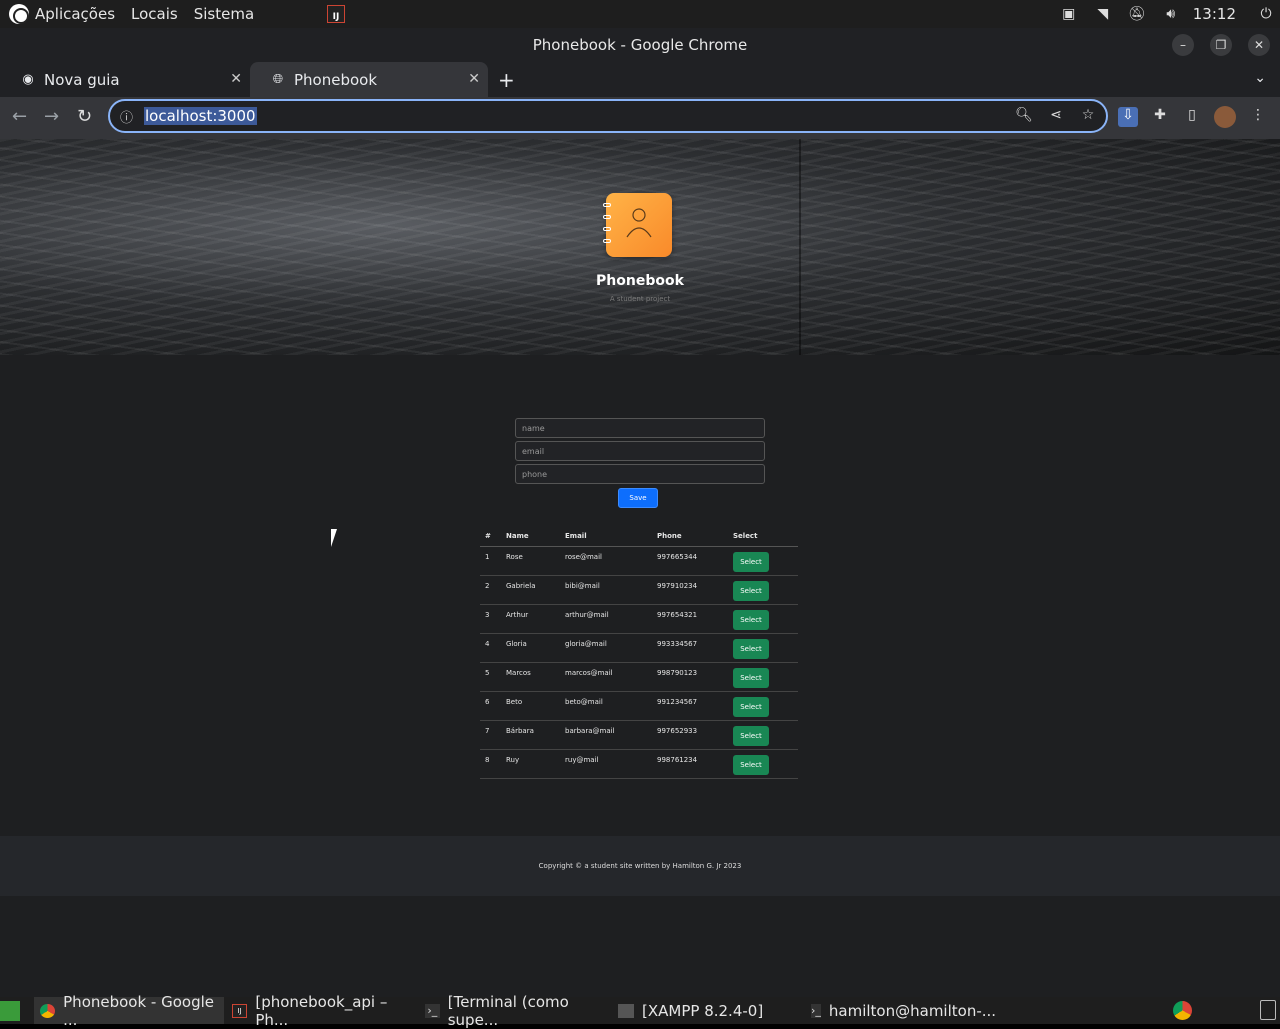 The width and height of the screenshot is (1280, 1029). Describe the element at coordinates (608, 116) in the screenshot. I see `address-bar: ⓘ localhost:3000 🔍︎ ⋖ ☆` at that location.